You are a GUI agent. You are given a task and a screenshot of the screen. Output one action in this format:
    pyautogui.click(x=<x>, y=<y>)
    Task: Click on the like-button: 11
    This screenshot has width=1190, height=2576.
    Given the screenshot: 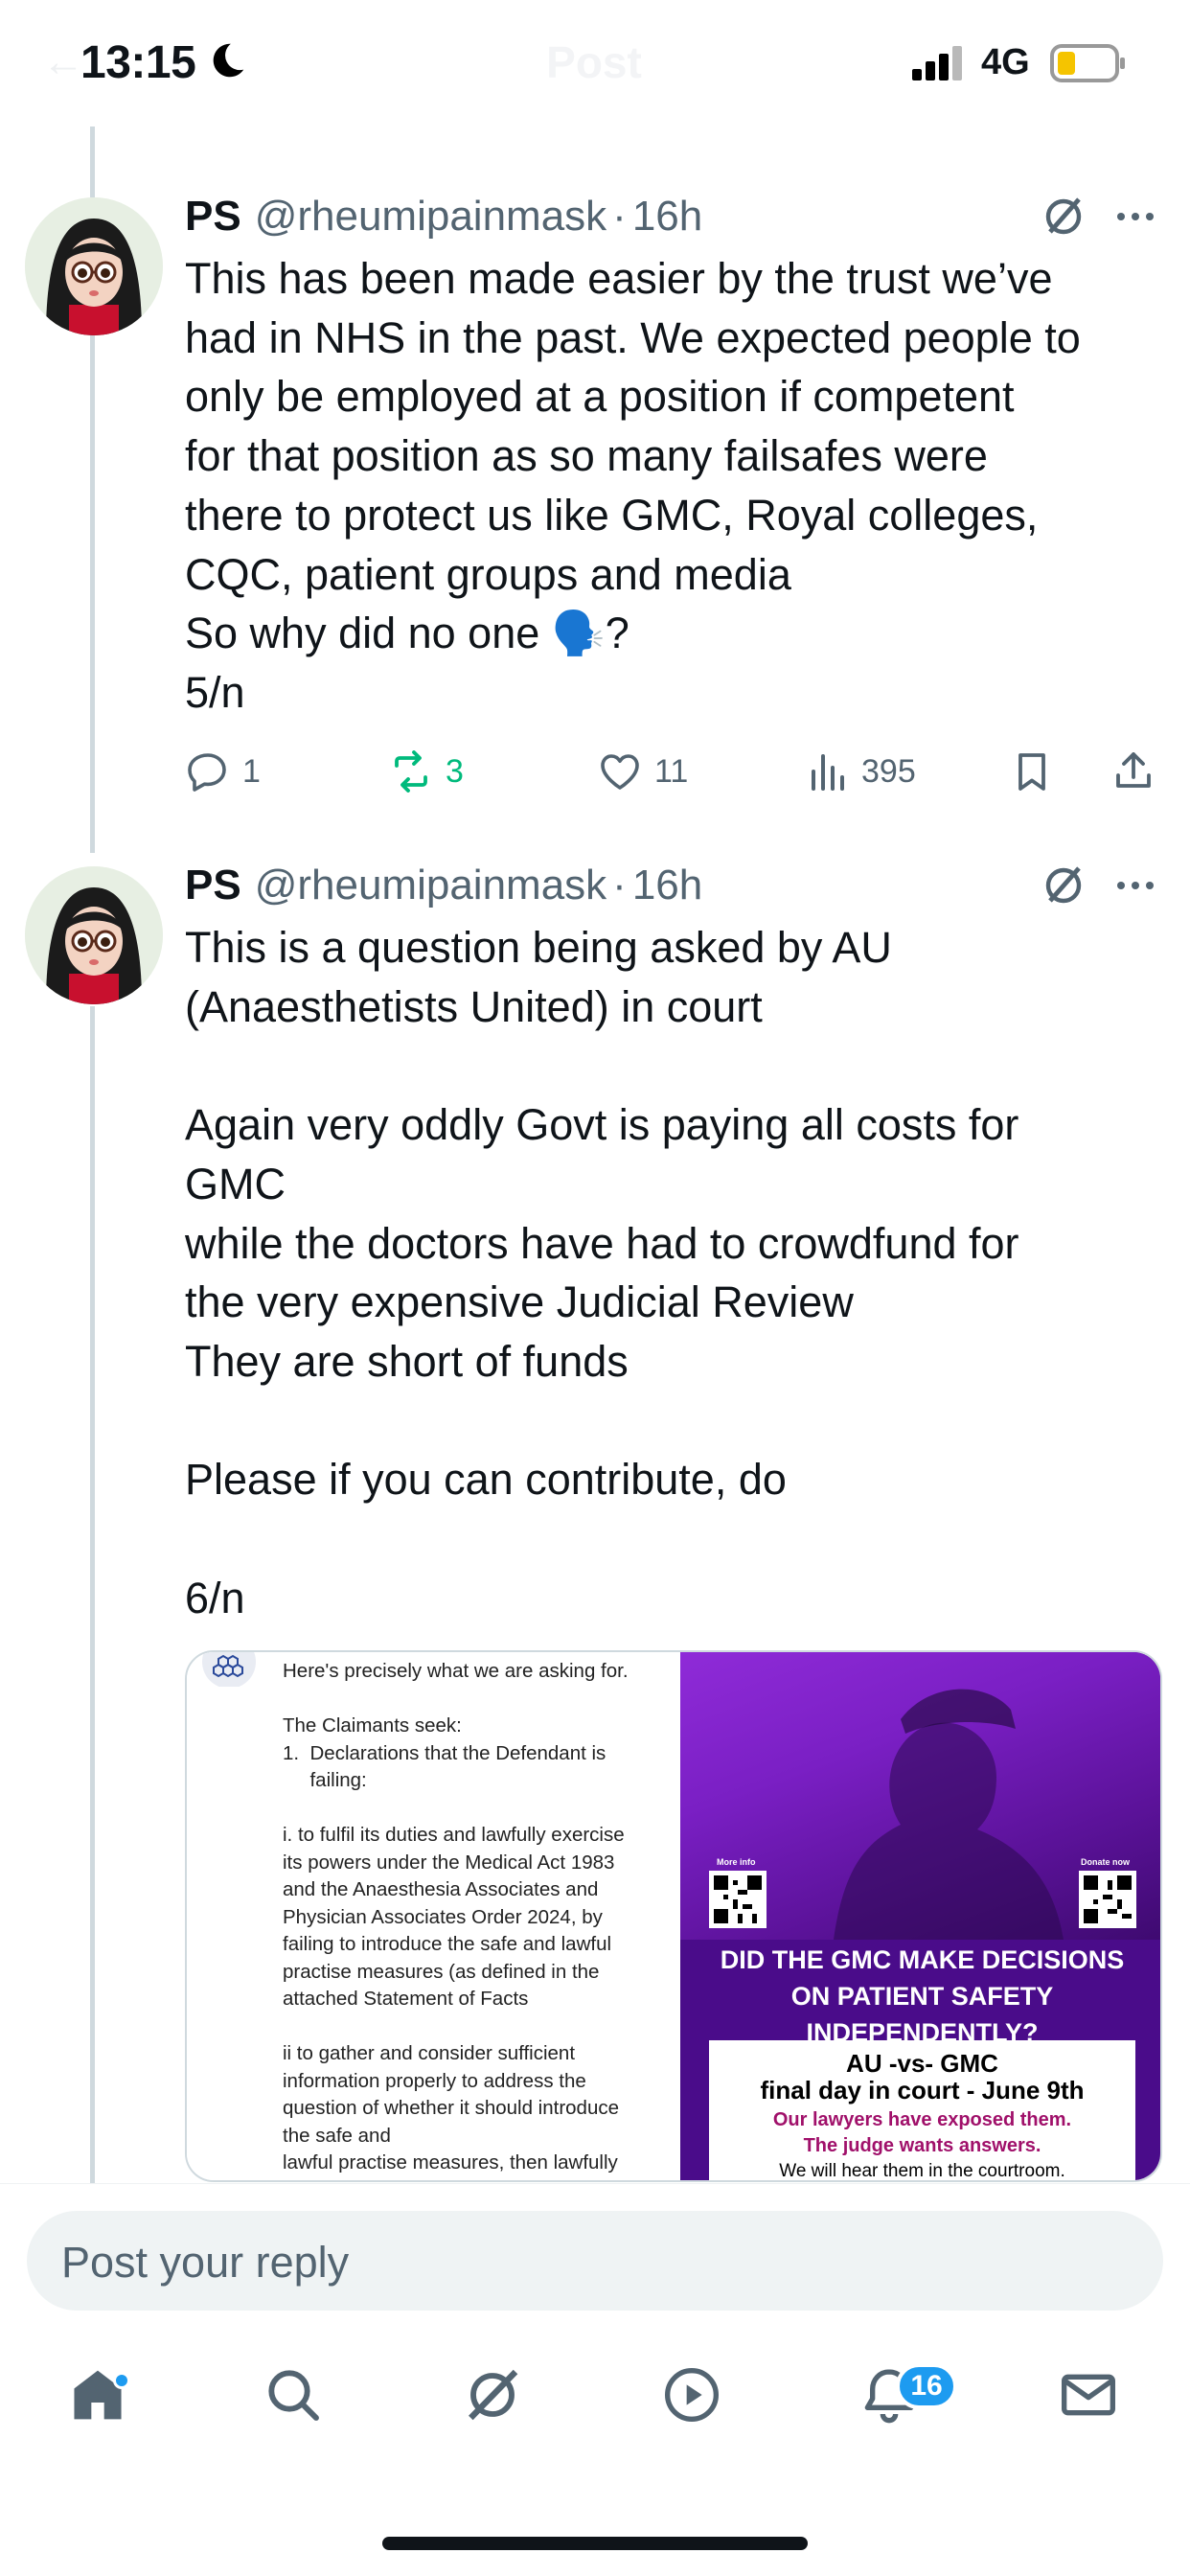 What is the action you would take?
    pyautogui.click(x=642, y=771)
    